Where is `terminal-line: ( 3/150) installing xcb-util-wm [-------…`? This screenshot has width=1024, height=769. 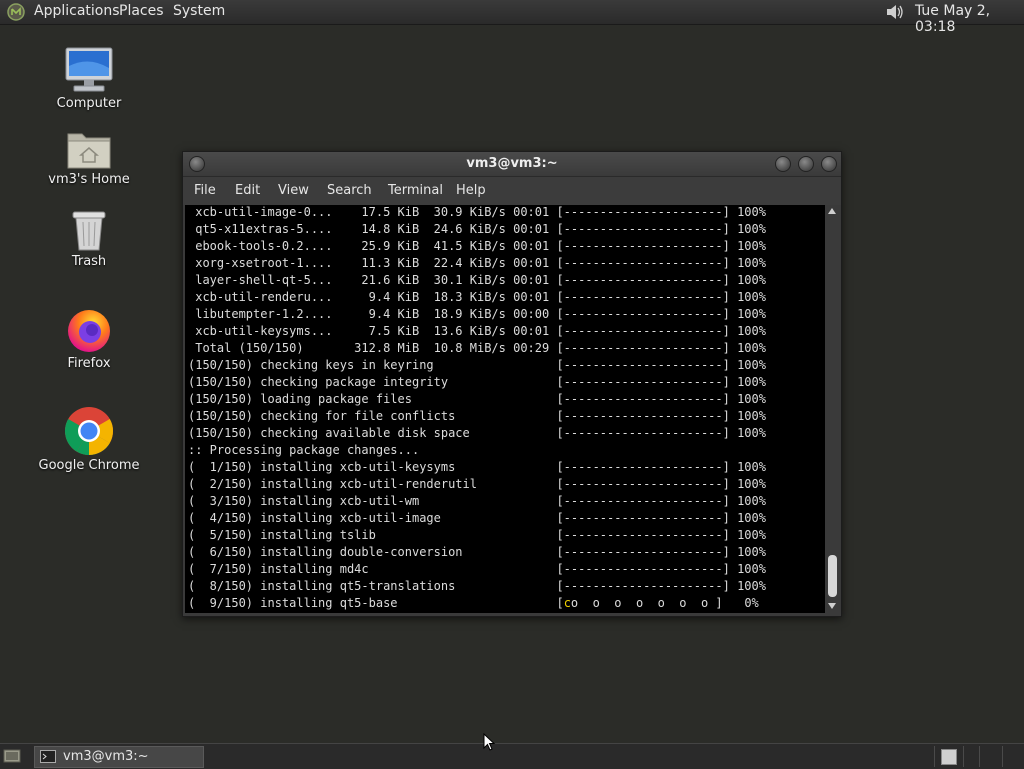
terminal-line: ( 3/150) installing xcb-util-wm [-------… is located at coordinates (477, 501).